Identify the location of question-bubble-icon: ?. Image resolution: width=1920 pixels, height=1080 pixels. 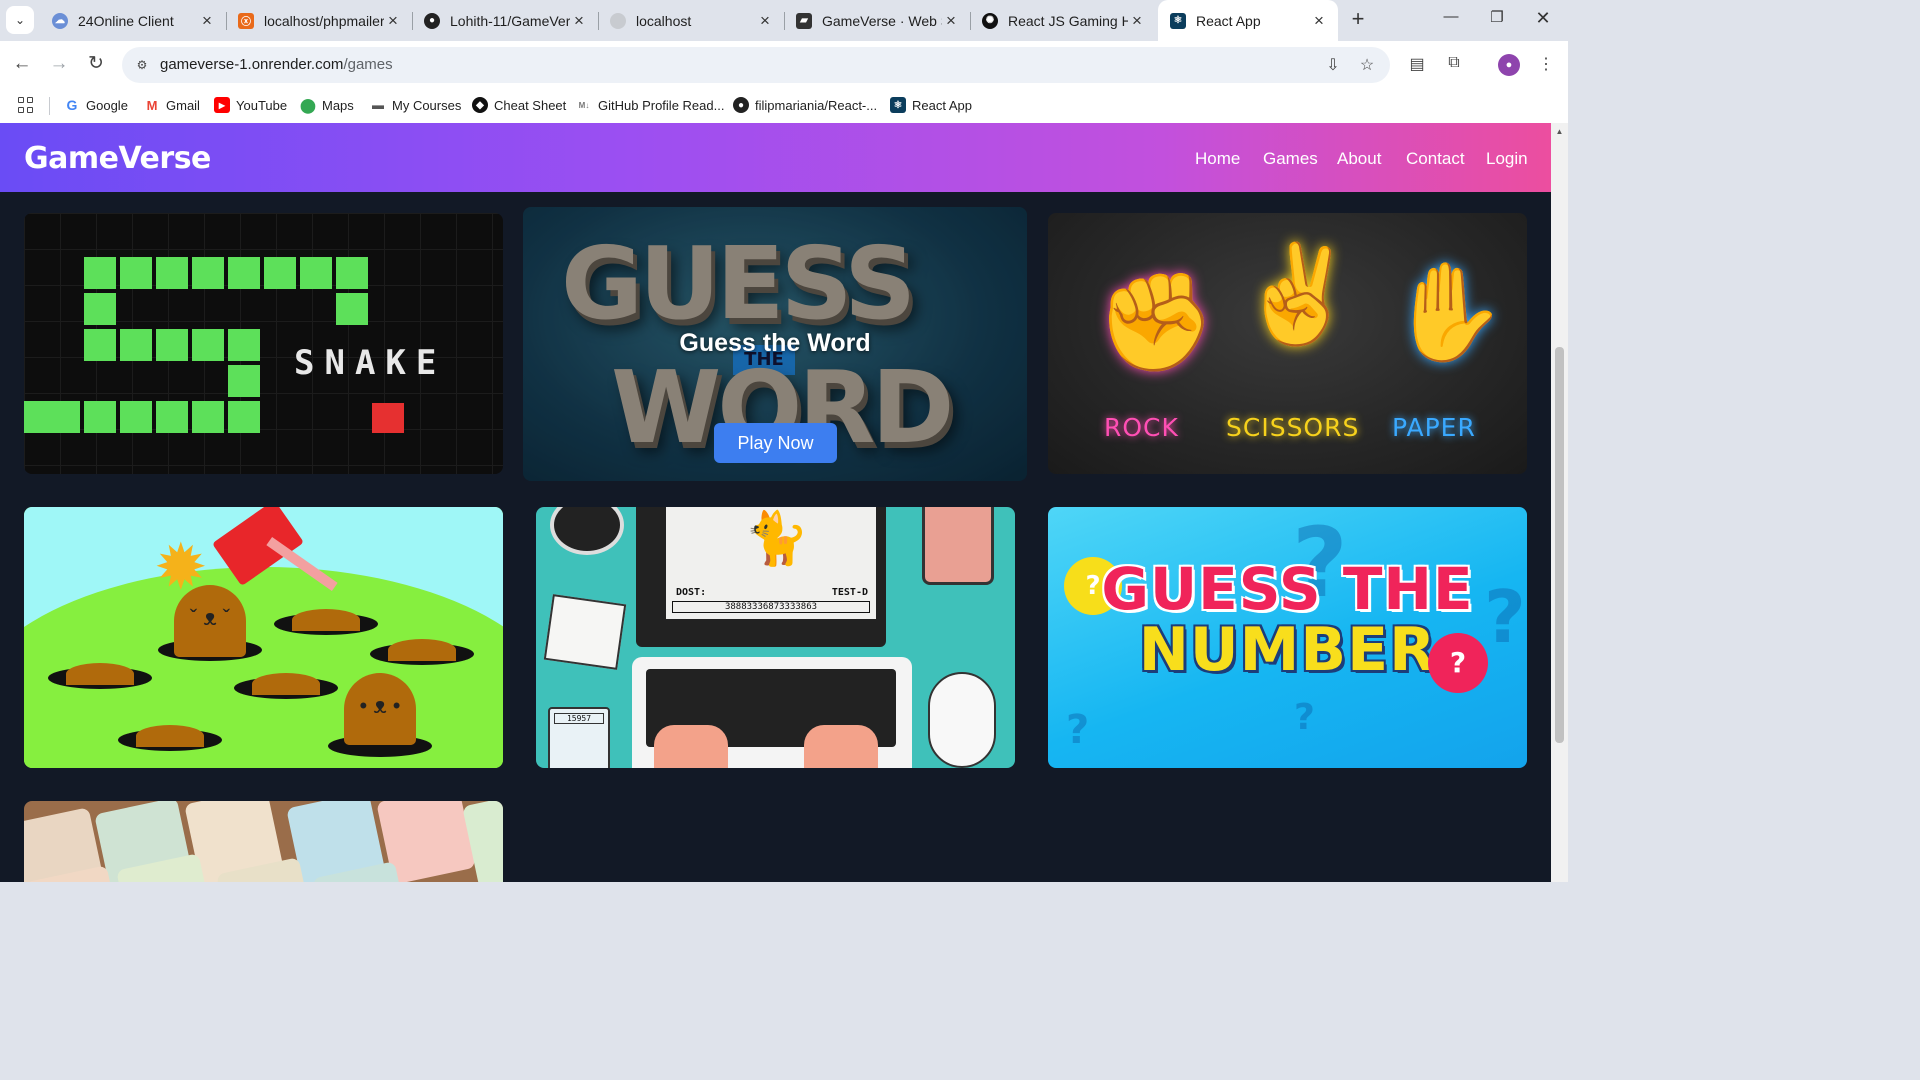
(1458, 663).